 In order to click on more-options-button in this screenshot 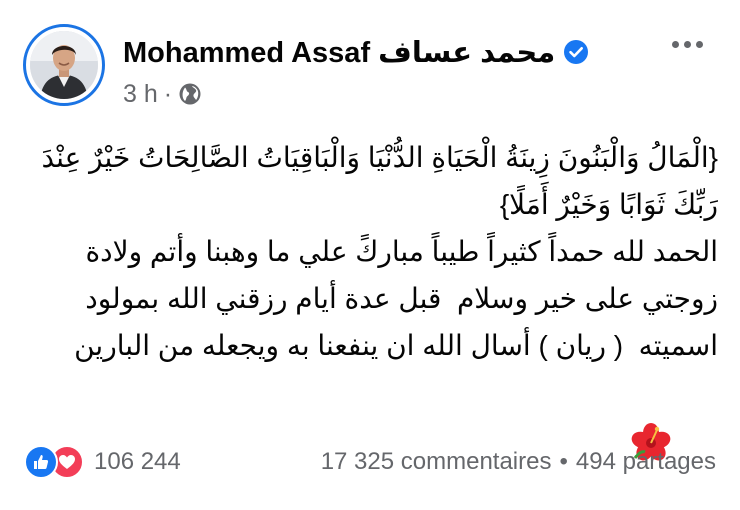, I will do `click(687, 44)`.